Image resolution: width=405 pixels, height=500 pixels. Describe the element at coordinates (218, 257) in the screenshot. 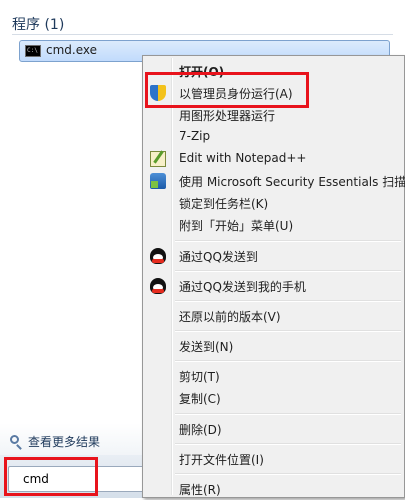

I see `menu-item-label: 通过QQ发送到` at that location.